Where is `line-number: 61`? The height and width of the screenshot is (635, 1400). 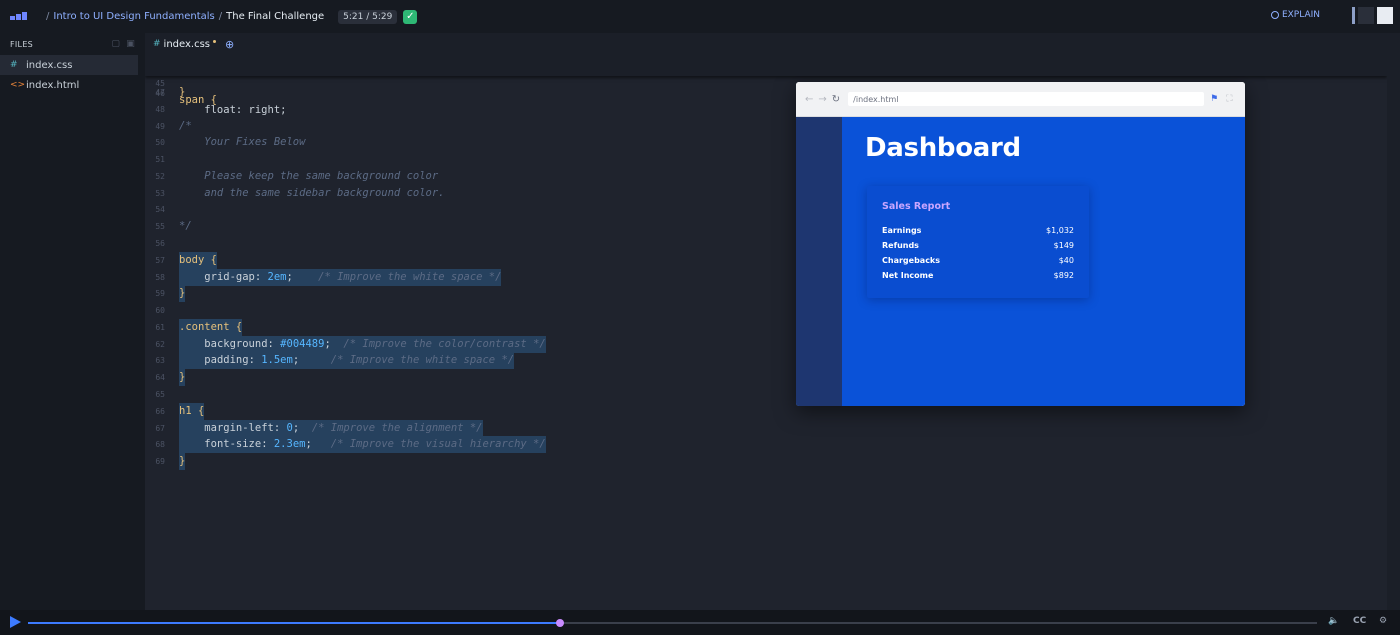 line-number: 61 is located at coordinates (160, 327).